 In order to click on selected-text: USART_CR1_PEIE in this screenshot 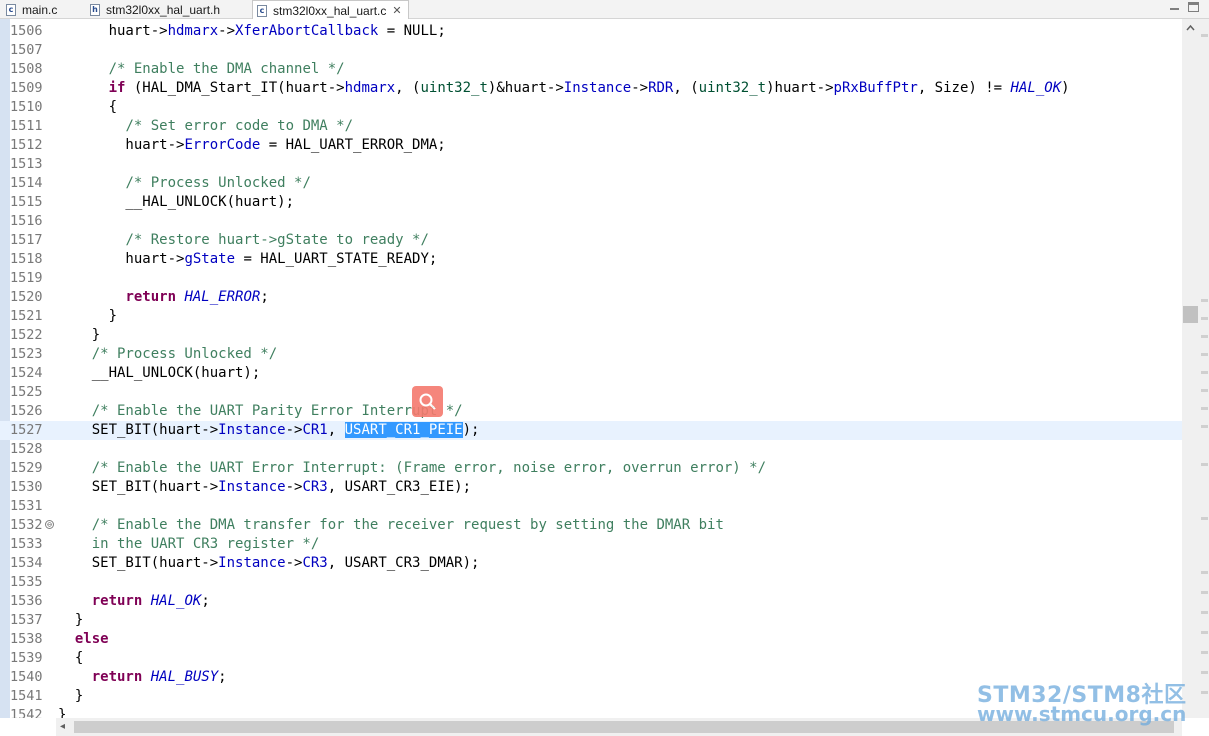, I will do `click(403, 430)`.